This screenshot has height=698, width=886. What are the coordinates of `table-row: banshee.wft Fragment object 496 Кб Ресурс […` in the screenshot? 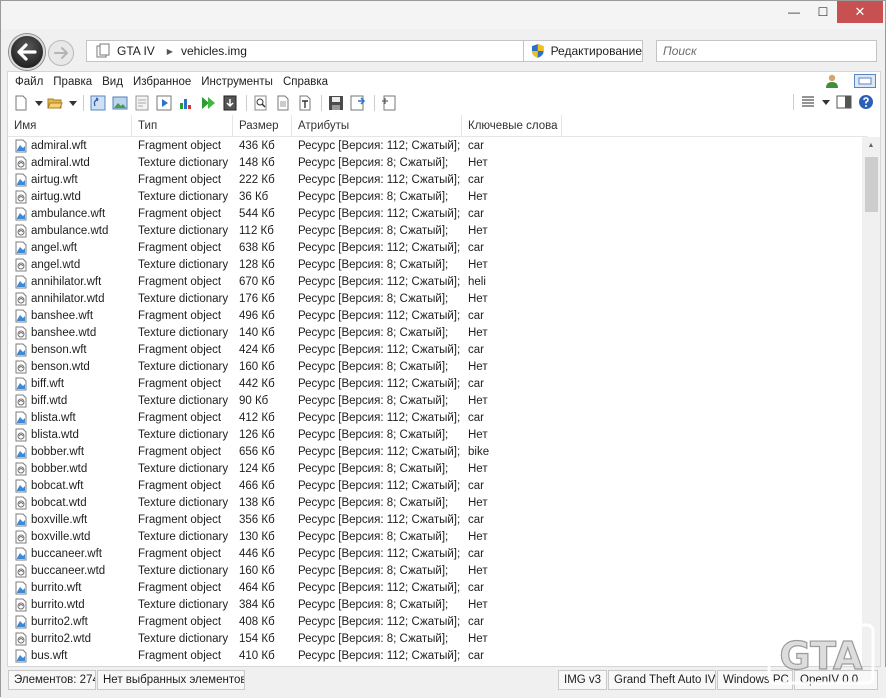 It's located at (435, 315).